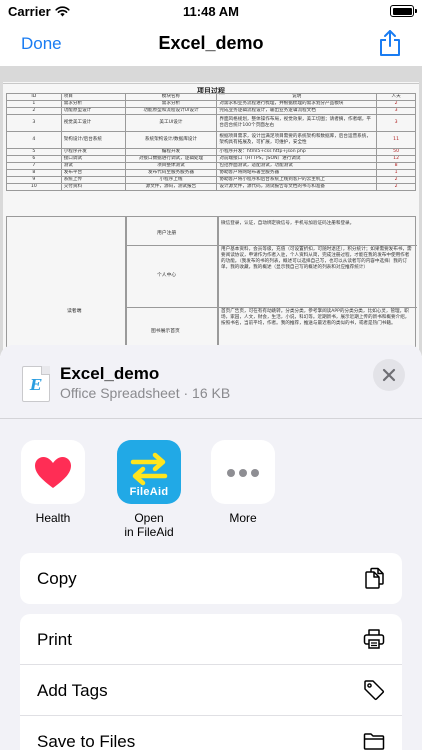 The image size is (422, 750). I want to click on share-sheet-header: E Excel_demo Office Spreadsheet · 16 KB, so click(211, 382).